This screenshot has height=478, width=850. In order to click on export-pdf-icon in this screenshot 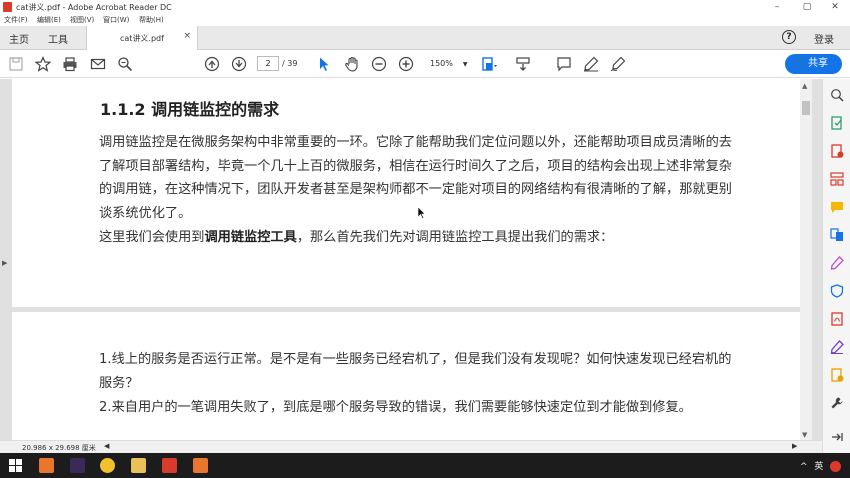, I will do `click(837, 122)`.